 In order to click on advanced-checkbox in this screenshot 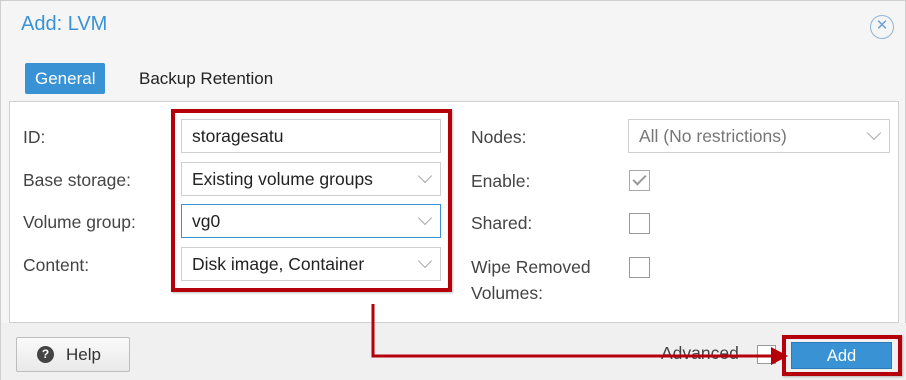, I will do `click(766, 354)`.